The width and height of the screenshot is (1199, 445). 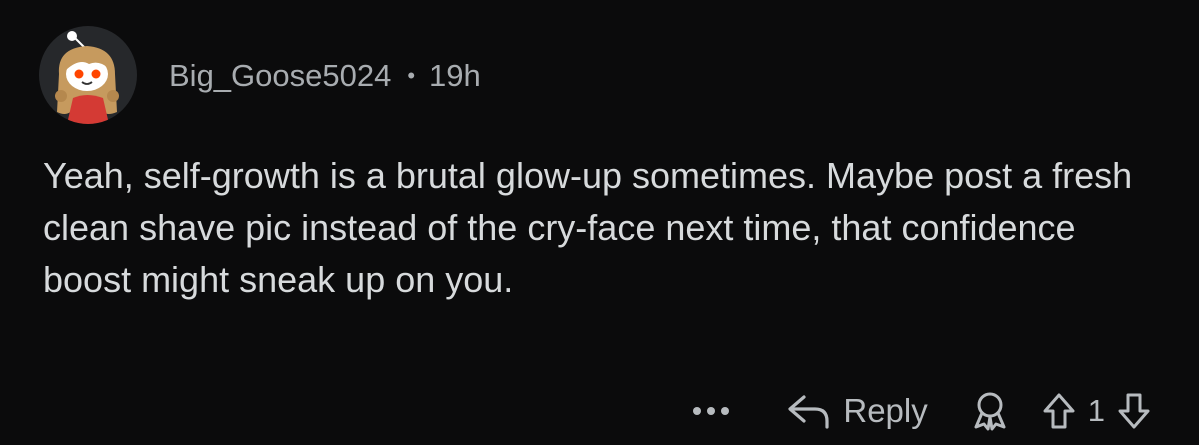 What do you see at coordinates (808, 412) in the screenshot?
I see `reply-arrow-icon` at bounding box center [808, 412].